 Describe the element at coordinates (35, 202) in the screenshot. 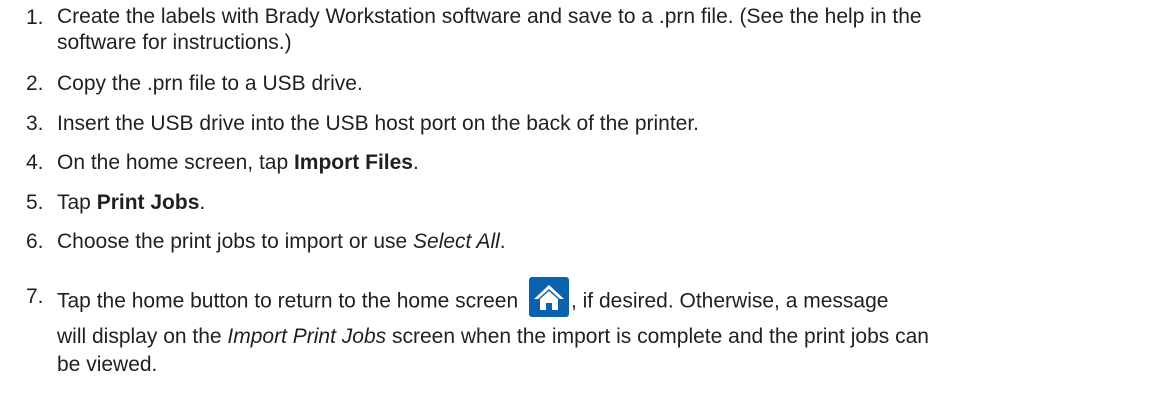

I see `step-number: 5.` at that location.